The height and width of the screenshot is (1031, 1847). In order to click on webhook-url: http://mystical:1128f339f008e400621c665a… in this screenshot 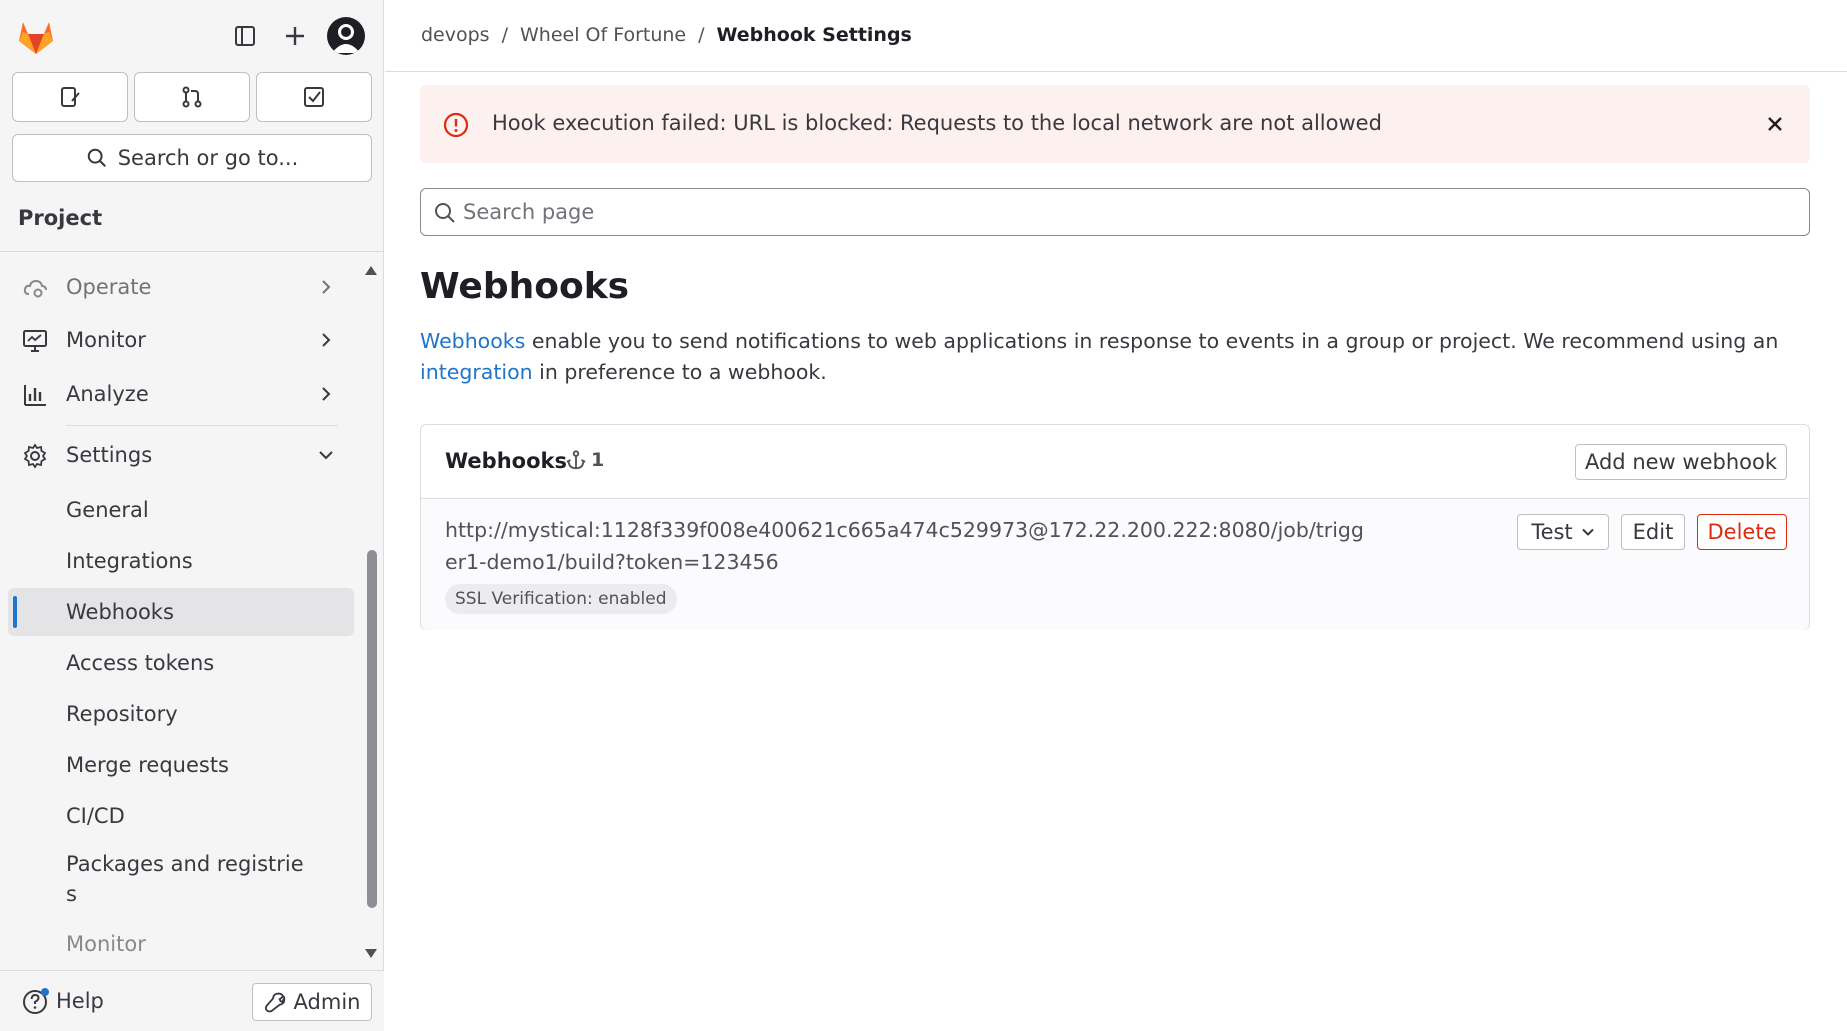, I will do `click(904, 546)`.